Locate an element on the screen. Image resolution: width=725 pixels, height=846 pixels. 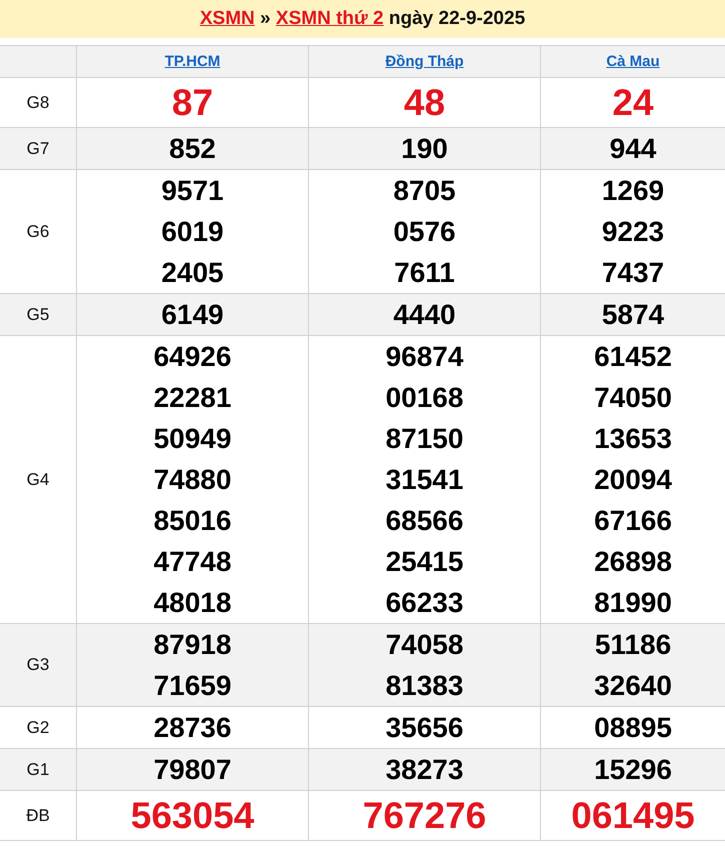
prize-label: G4 is located at coordinates (38, 480).